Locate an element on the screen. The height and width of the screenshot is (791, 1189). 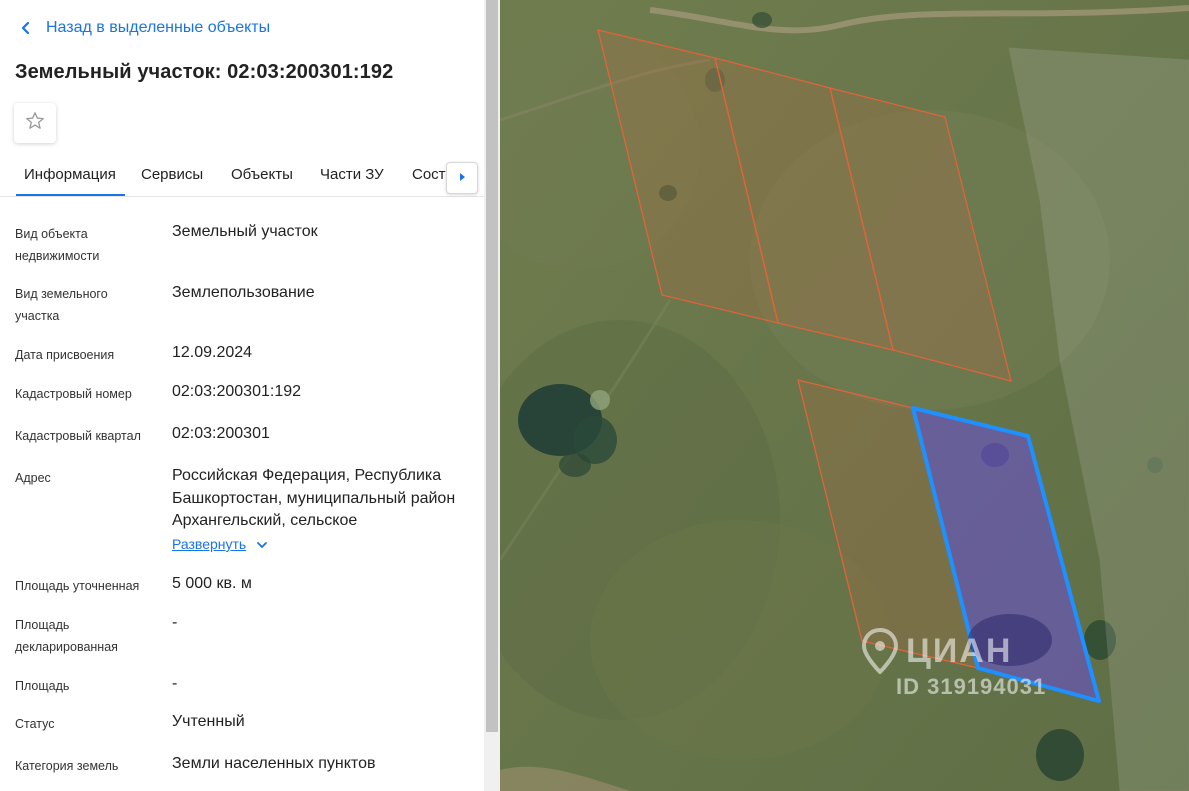
expand-address-link: Развернуть is located at coordinates (220, 544).